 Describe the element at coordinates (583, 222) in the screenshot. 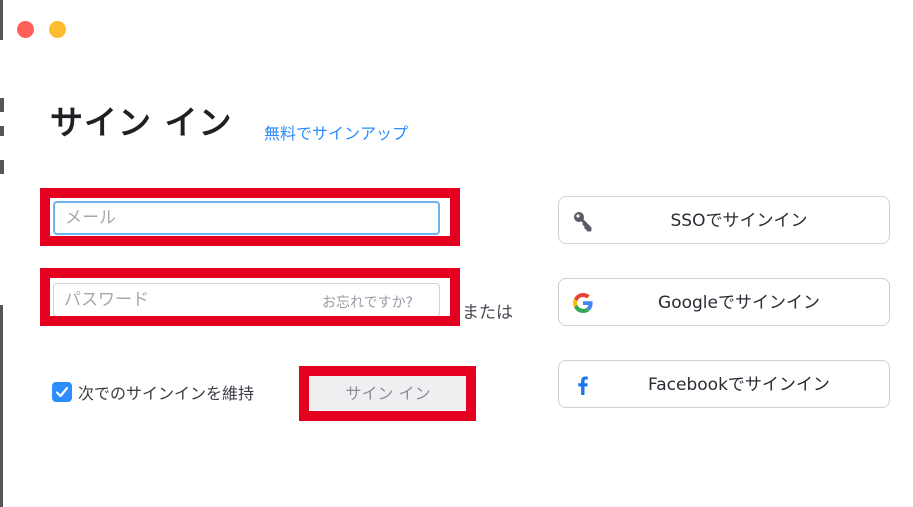

I see `key-icon` at that location.